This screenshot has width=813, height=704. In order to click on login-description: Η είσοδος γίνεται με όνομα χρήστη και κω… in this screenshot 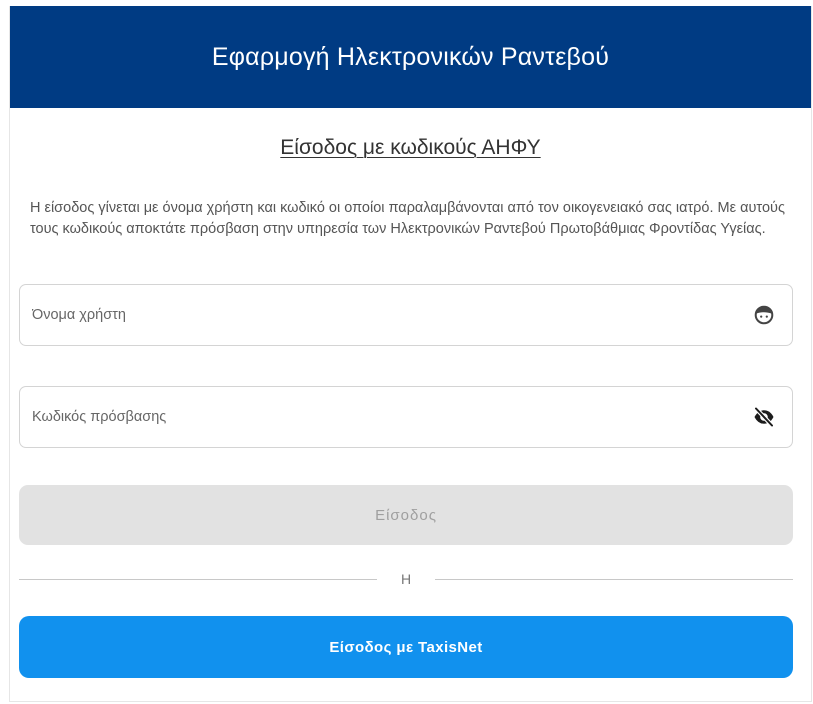, I will do `click(407, 218)`.